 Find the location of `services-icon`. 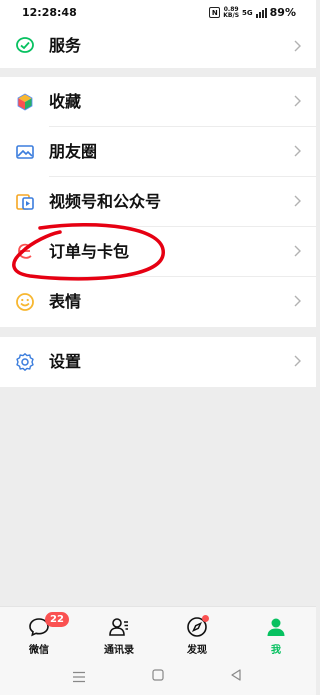

services-icon is located at coordinates (25, 45).